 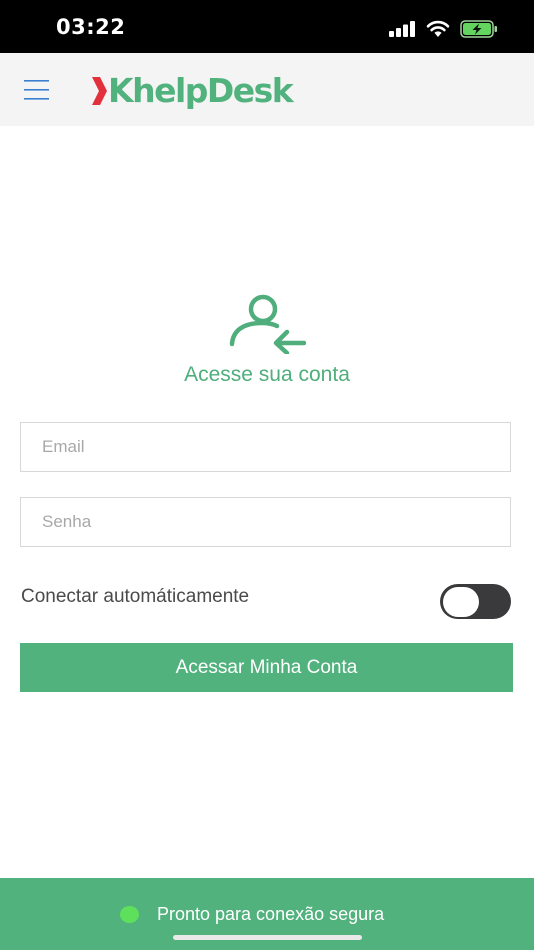 I want to click on hamburger-menu-icon, so click(x=36, y=90).